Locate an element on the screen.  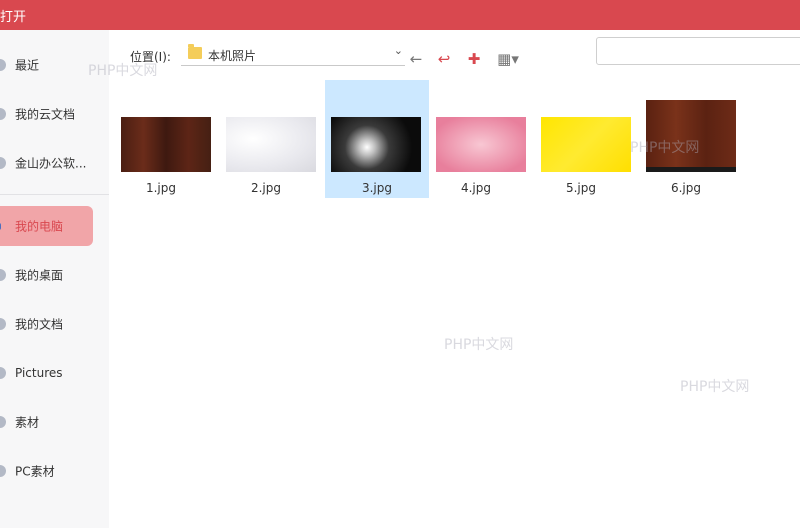
file-name: 4.jpg is located at coordinates (476, 188).